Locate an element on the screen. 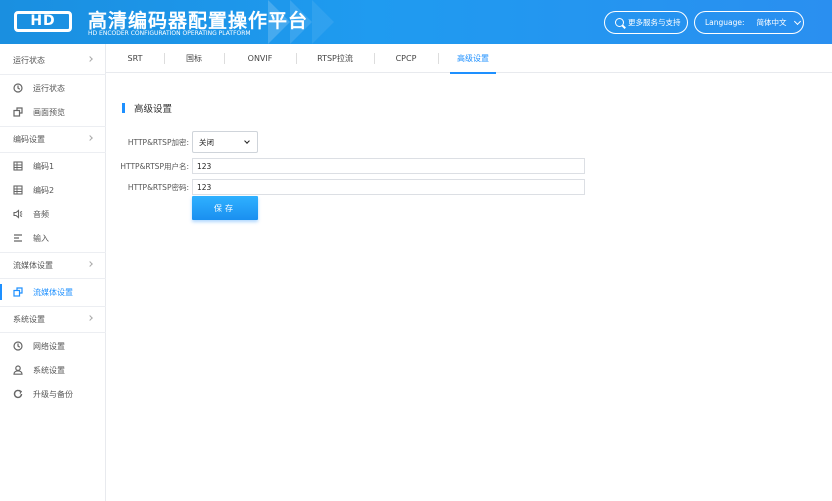  input-icon is located at coordinates (18, 238).